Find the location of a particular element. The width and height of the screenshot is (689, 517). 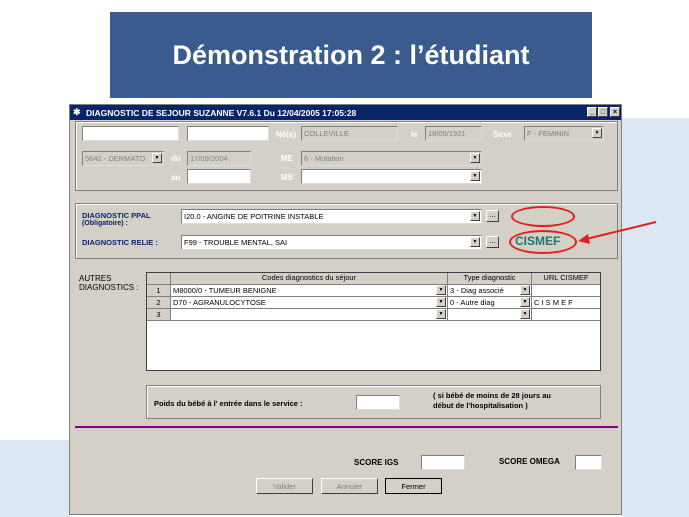

diag-ppal-select: I20.0 - ANGINE DE POITRINE INSTABLE ▼ is located at coordinates (331, 216).